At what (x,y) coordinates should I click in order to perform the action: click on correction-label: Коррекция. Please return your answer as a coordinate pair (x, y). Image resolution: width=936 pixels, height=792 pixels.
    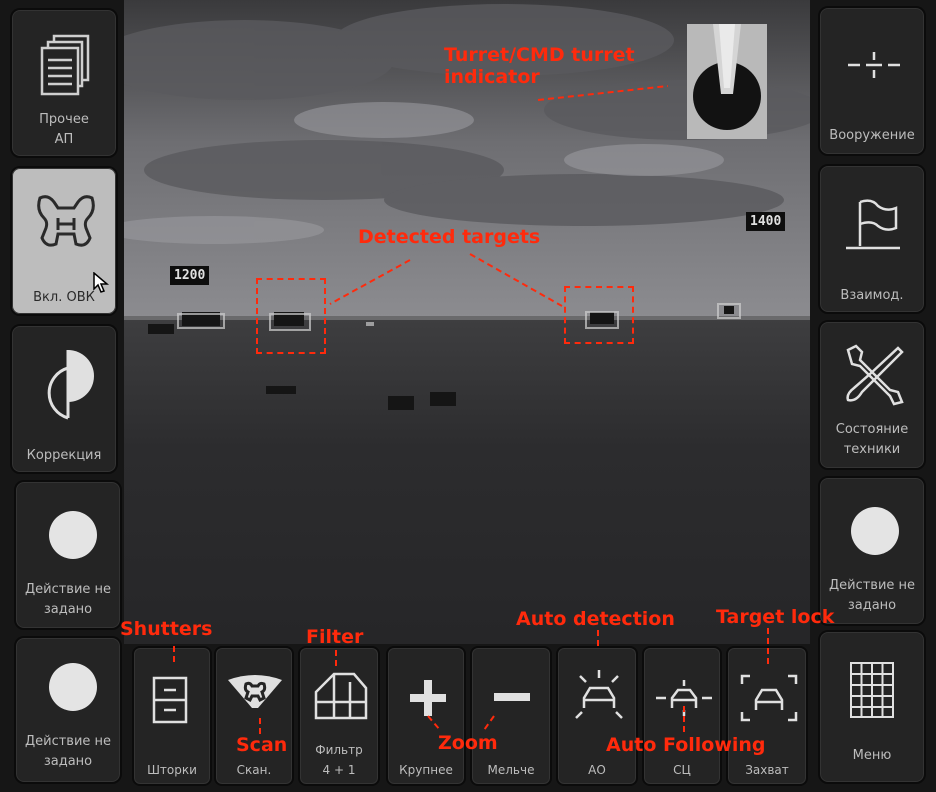
    Looking at the image, I should click on (64, 455).